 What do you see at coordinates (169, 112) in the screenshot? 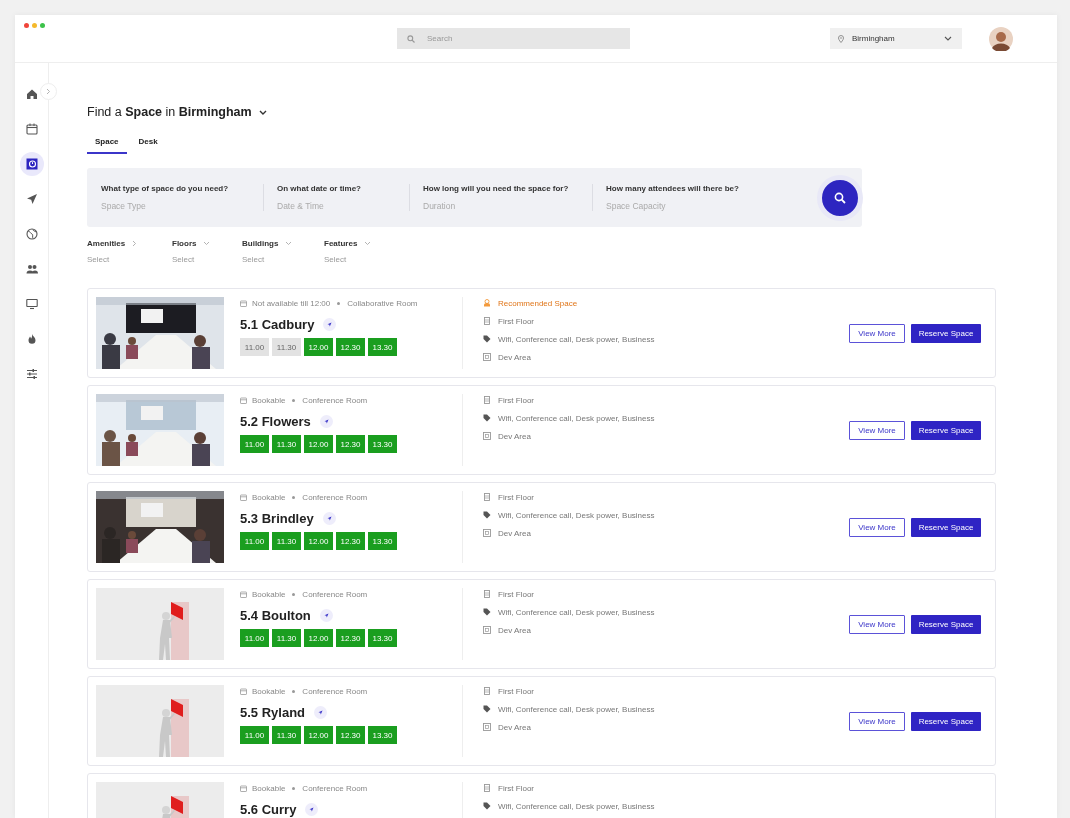
I see `page-title: Find a Space in Birmingham` at bounding box center [169, 112].